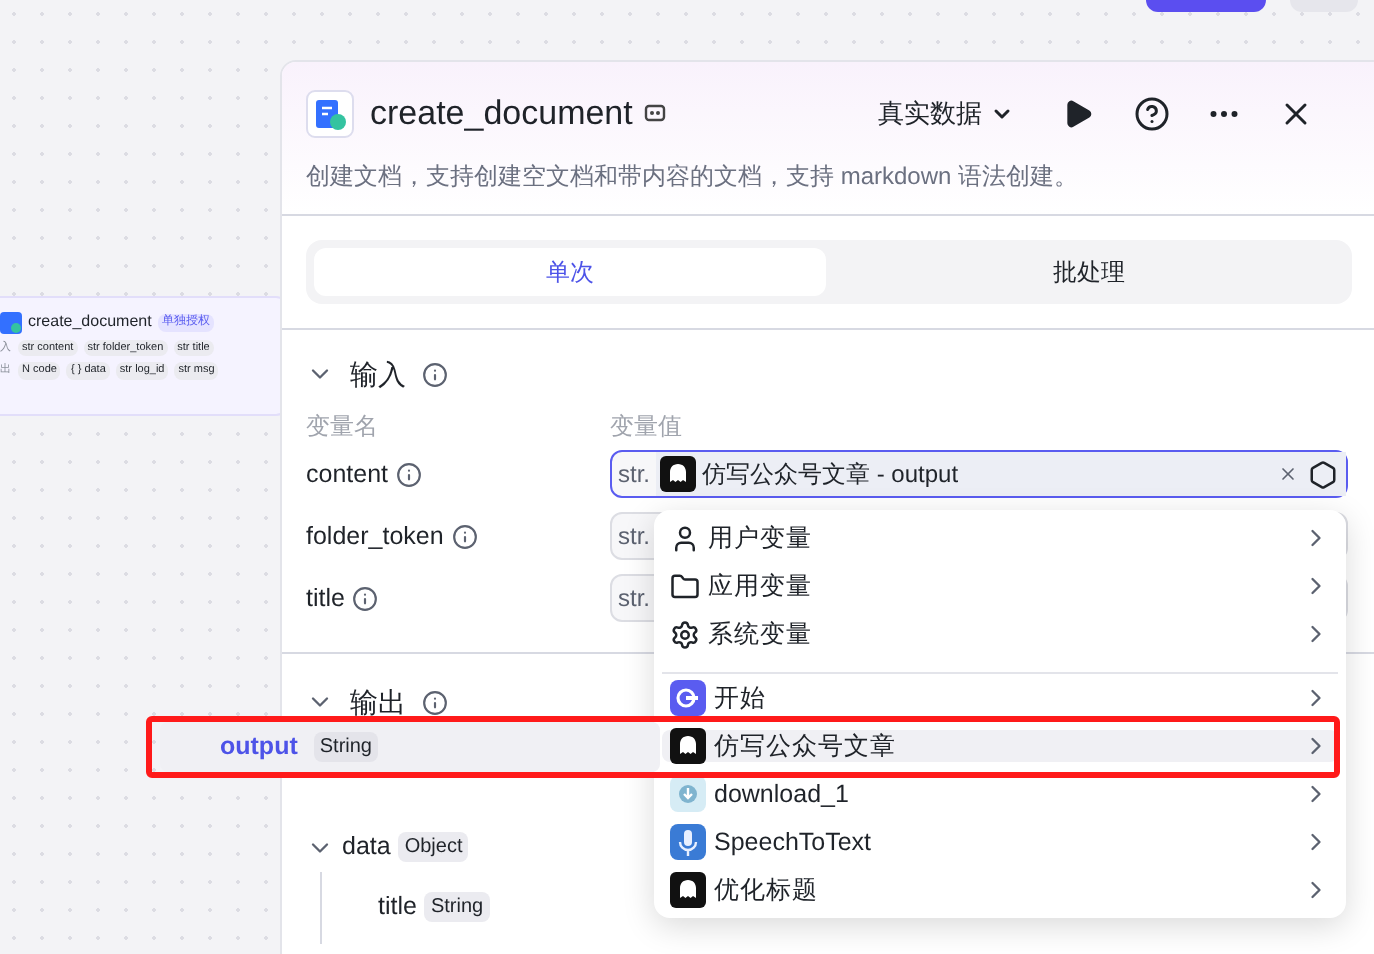 The height and width of the screenshot is (954, 1374). What do you see at coordinates (1000, 746) in the screenshot?
I see `menu-item: 仿写公众号文章` at bounding box center [1000, 746].